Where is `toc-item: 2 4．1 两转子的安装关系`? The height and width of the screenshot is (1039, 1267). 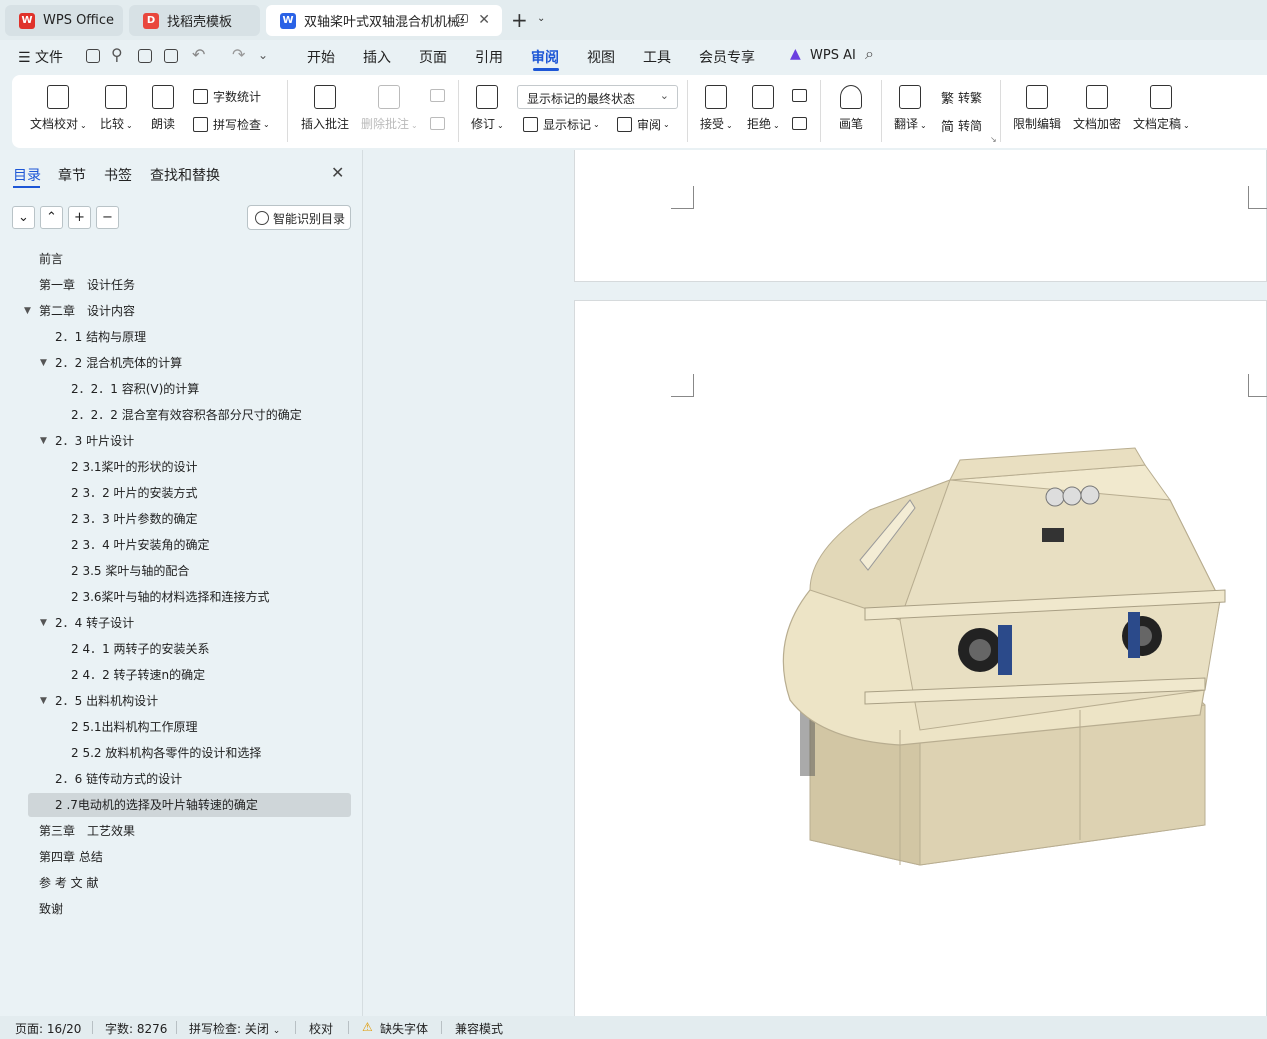
toc-item: 2 4．1 两转子的安装关系 is located at coordinates (140, 649).